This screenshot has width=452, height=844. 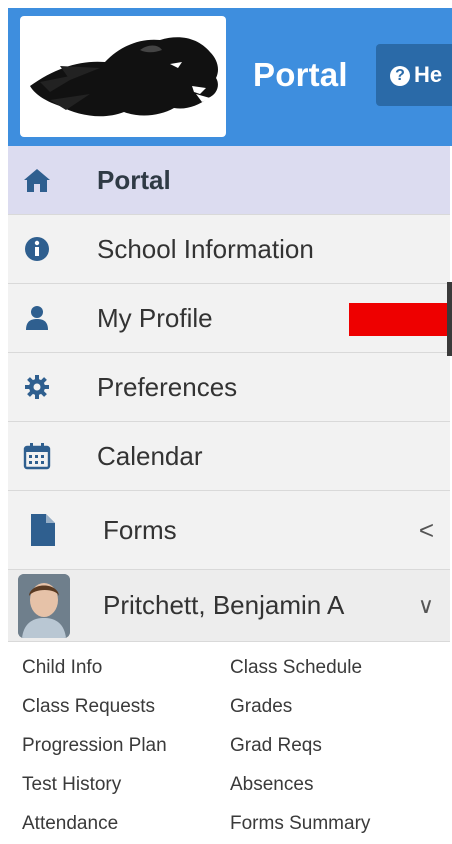 I want to click on question-circle-icon: ?, so click(x=400, y=76).